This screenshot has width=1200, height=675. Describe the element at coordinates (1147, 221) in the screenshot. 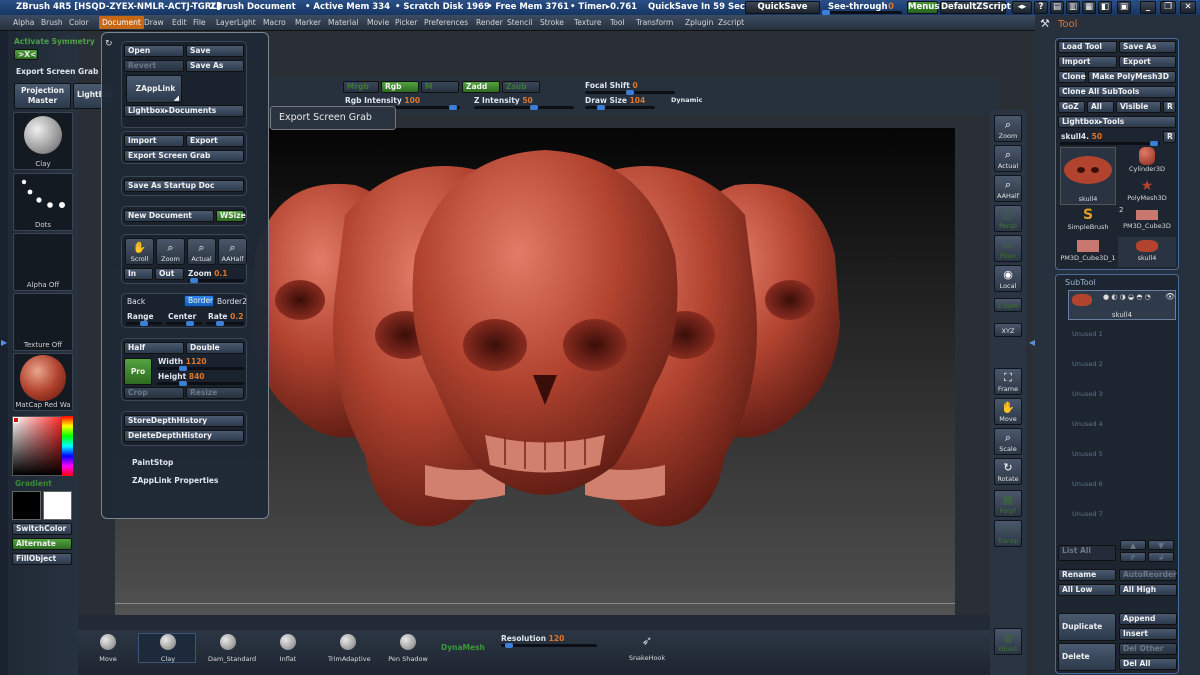

I see `tool-thumb-cube: PM3D_Cube3D` at that location.